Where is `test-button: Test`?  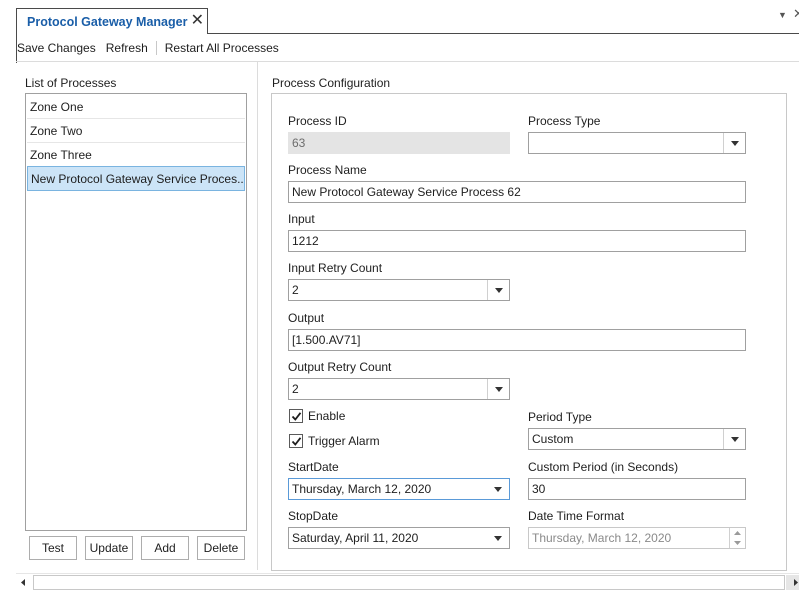
test-button: Test is located at coordinates (53, 548).